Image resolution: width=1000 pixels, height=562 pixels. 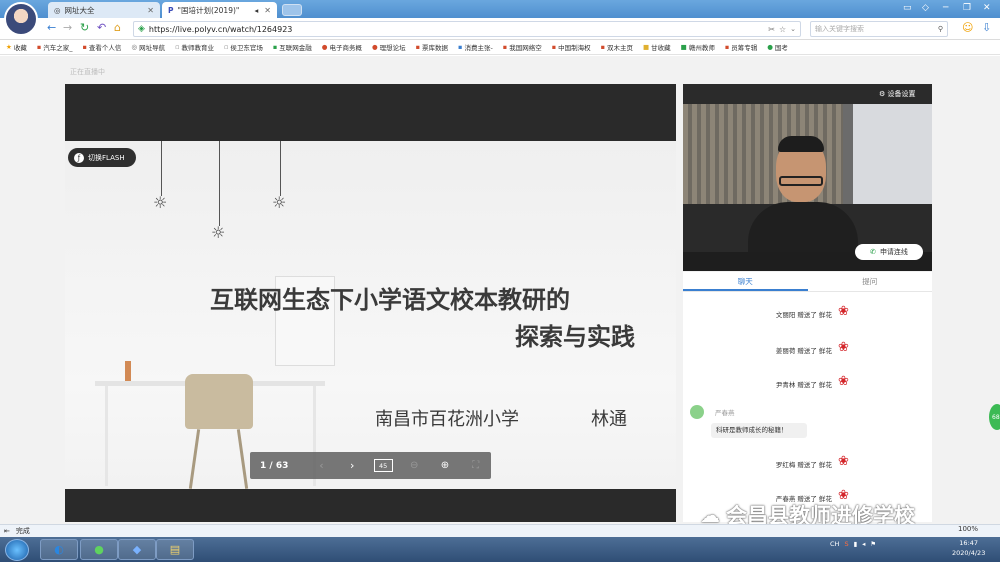 I want to click on status-text: 完成, so click(x=22, y=531).